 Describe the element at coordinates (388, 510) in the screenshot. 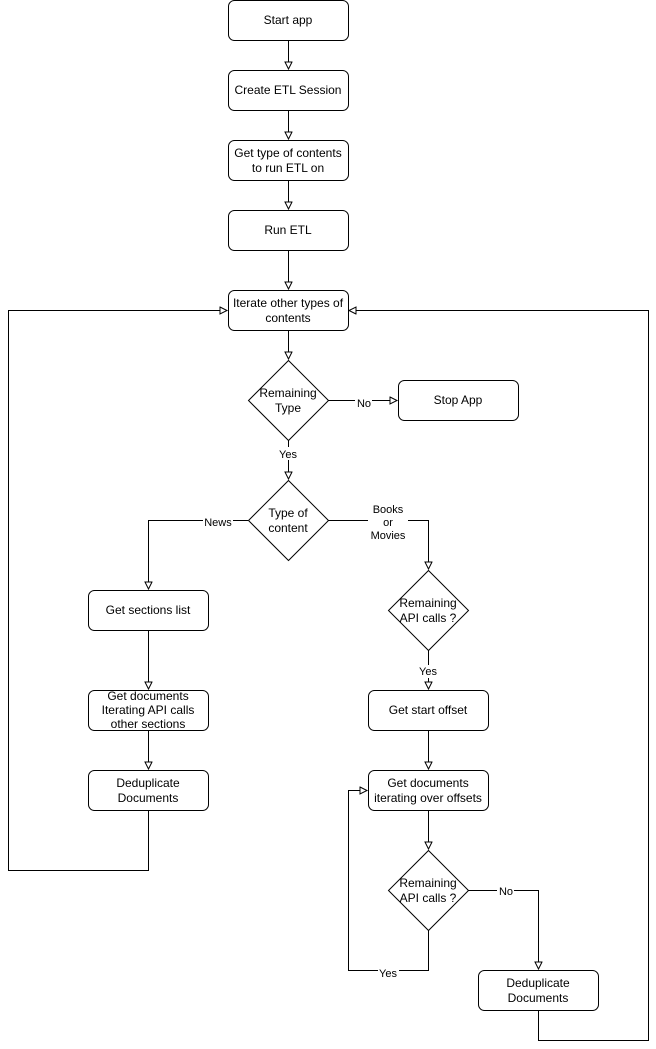

I see `label-books: Books` at that location.